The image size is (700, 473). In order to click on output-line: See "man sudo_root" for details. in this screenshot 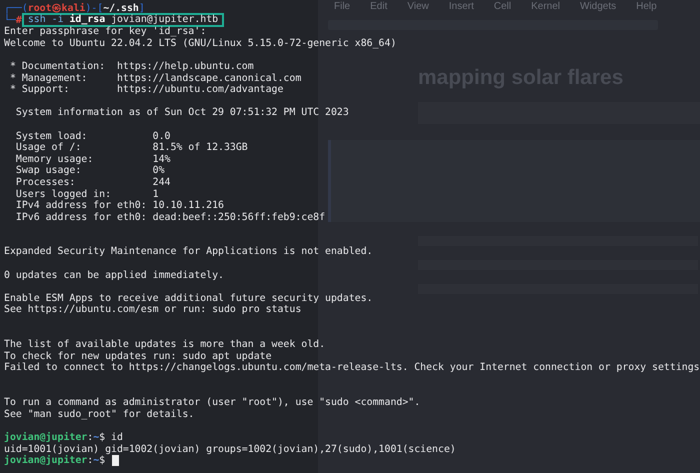, I will do `click(99, 414)`.